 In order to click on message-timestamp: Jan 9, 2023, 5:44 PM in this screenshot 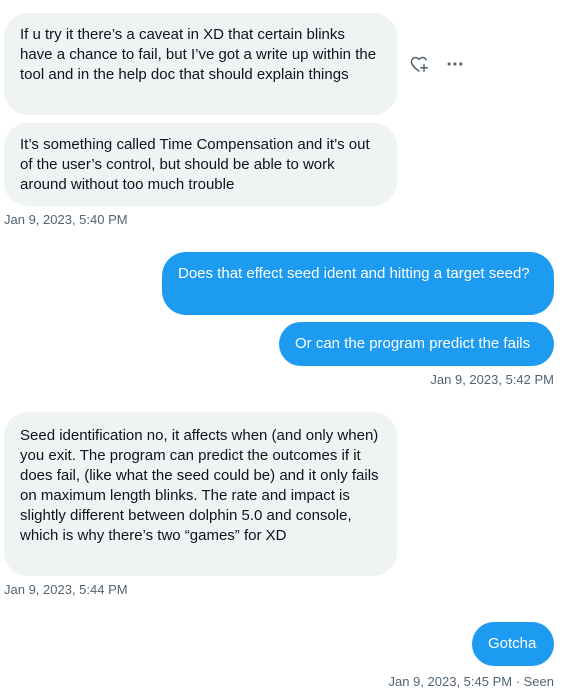, I will do `click(66, 589)`.